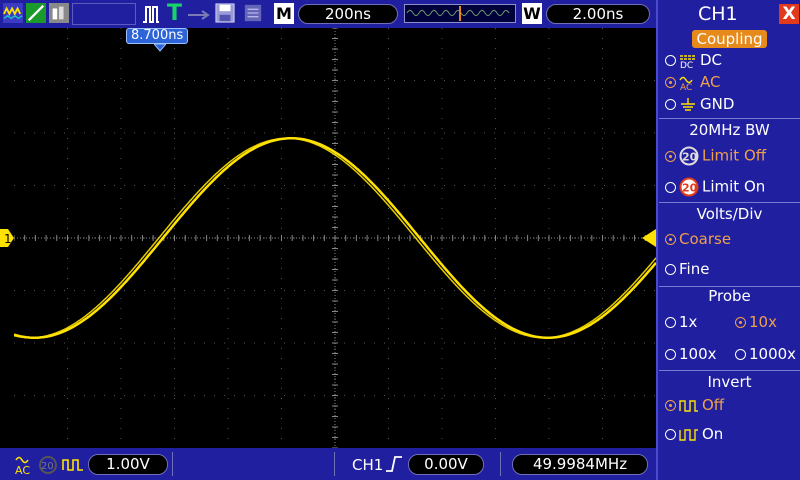  What do you see at coordinates (729, 72) in the screenshot?
I see `coupling-section: Coupling DC DC AC AC GND` at bounding box center [729, 72].